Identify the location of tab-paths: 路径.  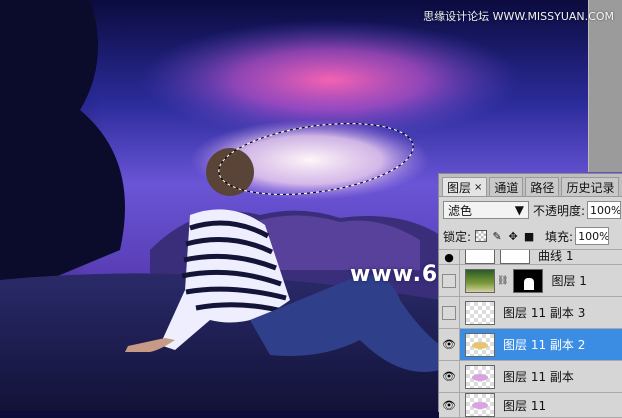
(542, 186).